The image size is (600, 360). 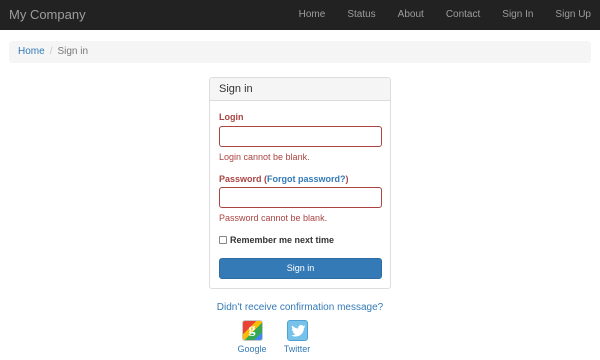 What do you see at coordinates (300, 89) in the screenshot?
I see `panel-title: Sign in` at bounding box center [300, 89].